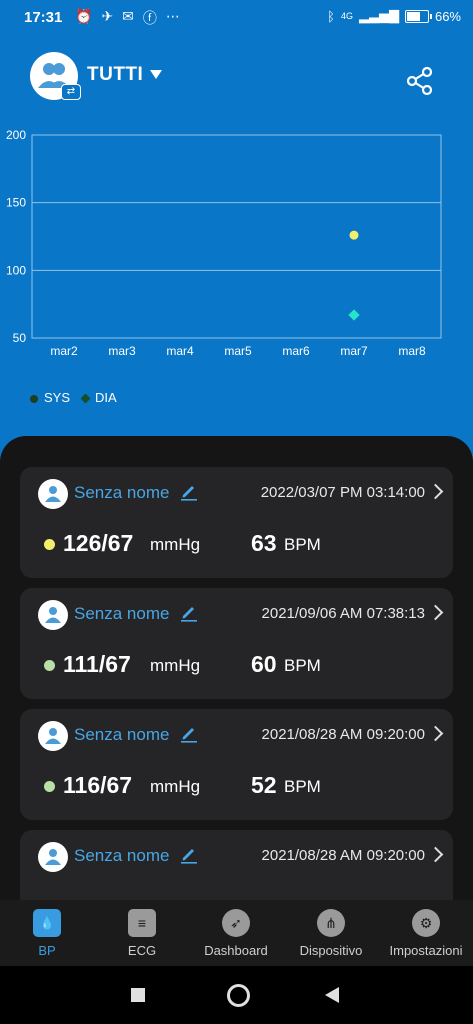 The image size is (473, 1024). What do you see at coordinates (71, 92) in the screenshot?
I see `switch-user-icon: ⇄` at bounding box center [71, 92].